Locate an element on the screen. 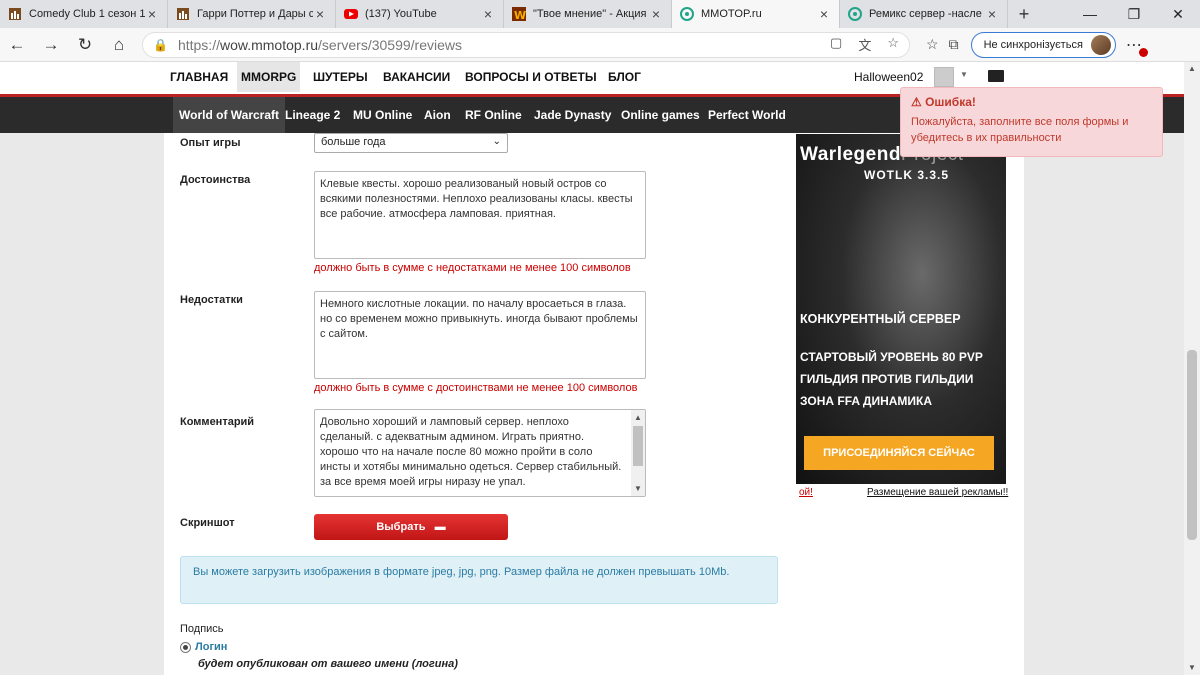 Image resolution: width=1200 pixels, height=675 pixels. screenshot-label: Скриншот is located at coordinates (207, 523).